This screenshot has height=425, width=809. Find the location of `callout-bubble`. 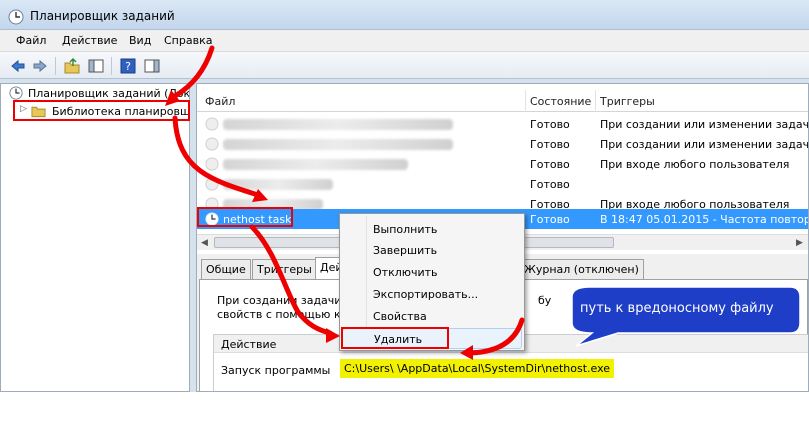

callout-bubble is located at coordinates (686, 316).